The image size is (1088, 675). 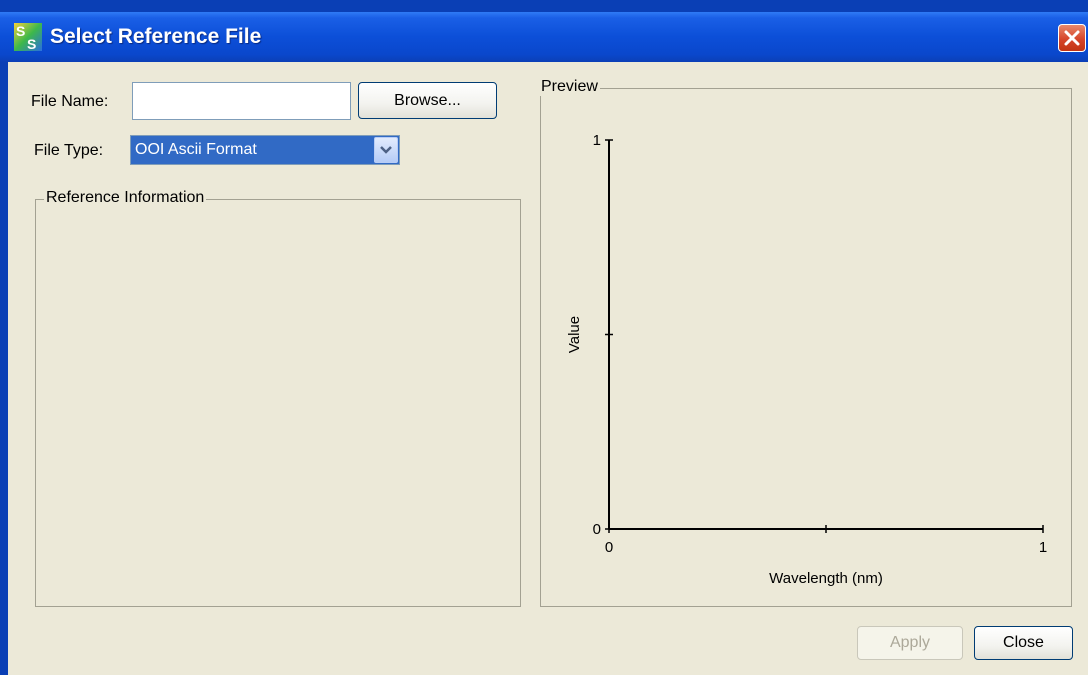 I want to click on close-icon, so click(x=1072, y=38).